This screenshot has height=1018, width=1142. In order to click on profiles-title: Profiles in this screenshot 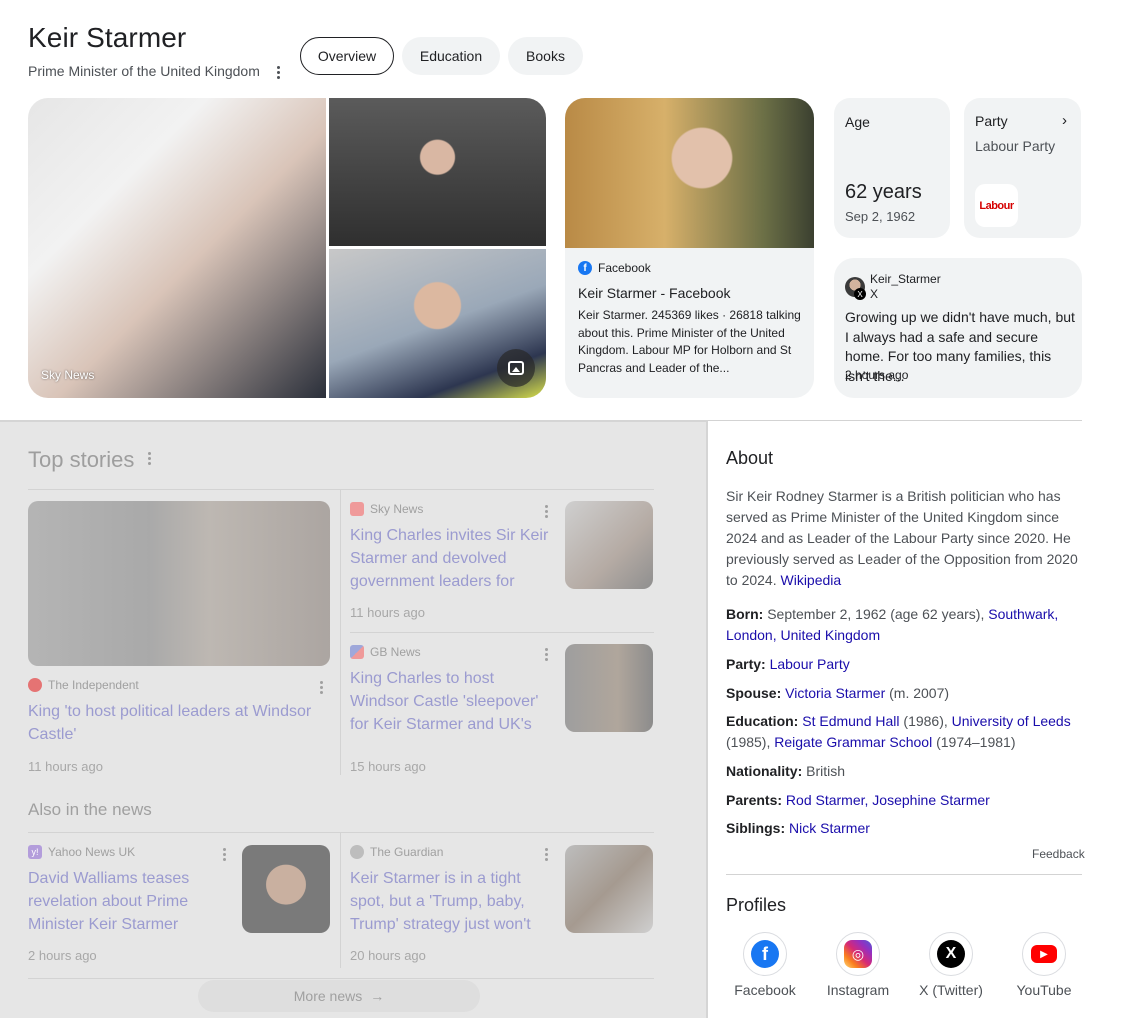, I will do `click(756, 905)`.